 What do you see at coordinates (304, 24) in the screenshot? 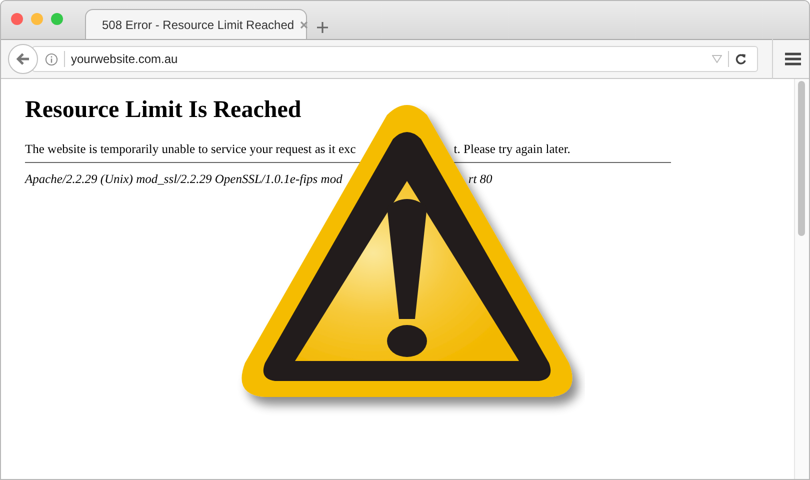
I see `close-icon` at bounding box center [304, 24].